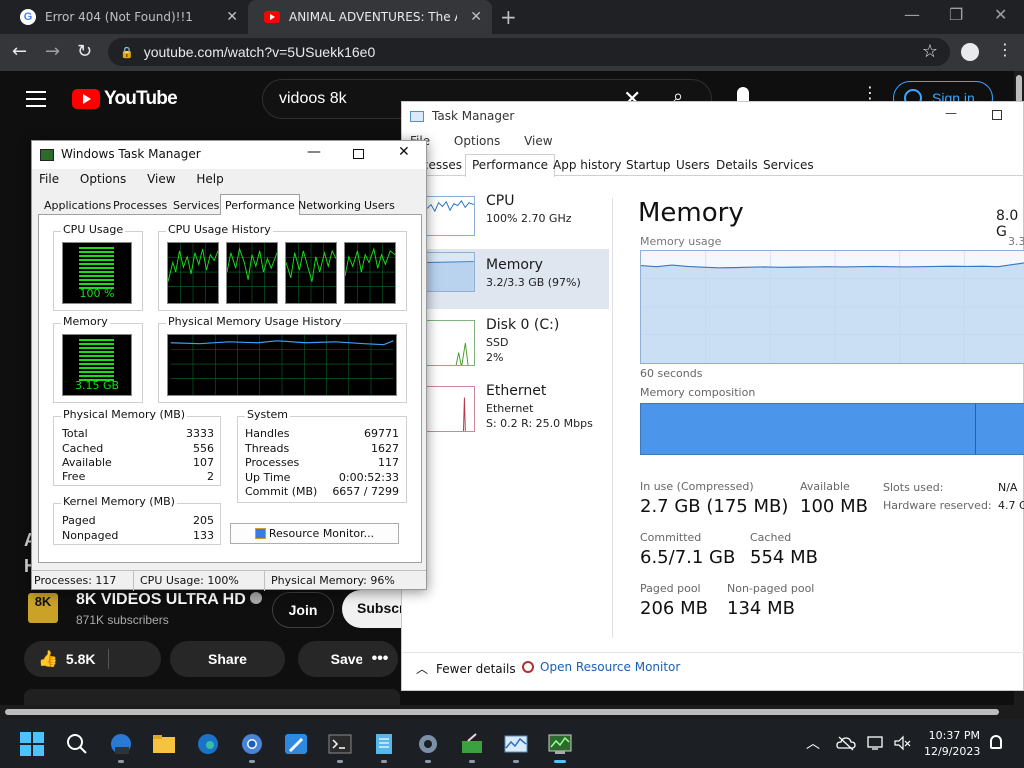 The image size is (1024, 768). Describe the element at coordinates (846, 743) in the screenshot. I see `onedrive-icon` at that location.